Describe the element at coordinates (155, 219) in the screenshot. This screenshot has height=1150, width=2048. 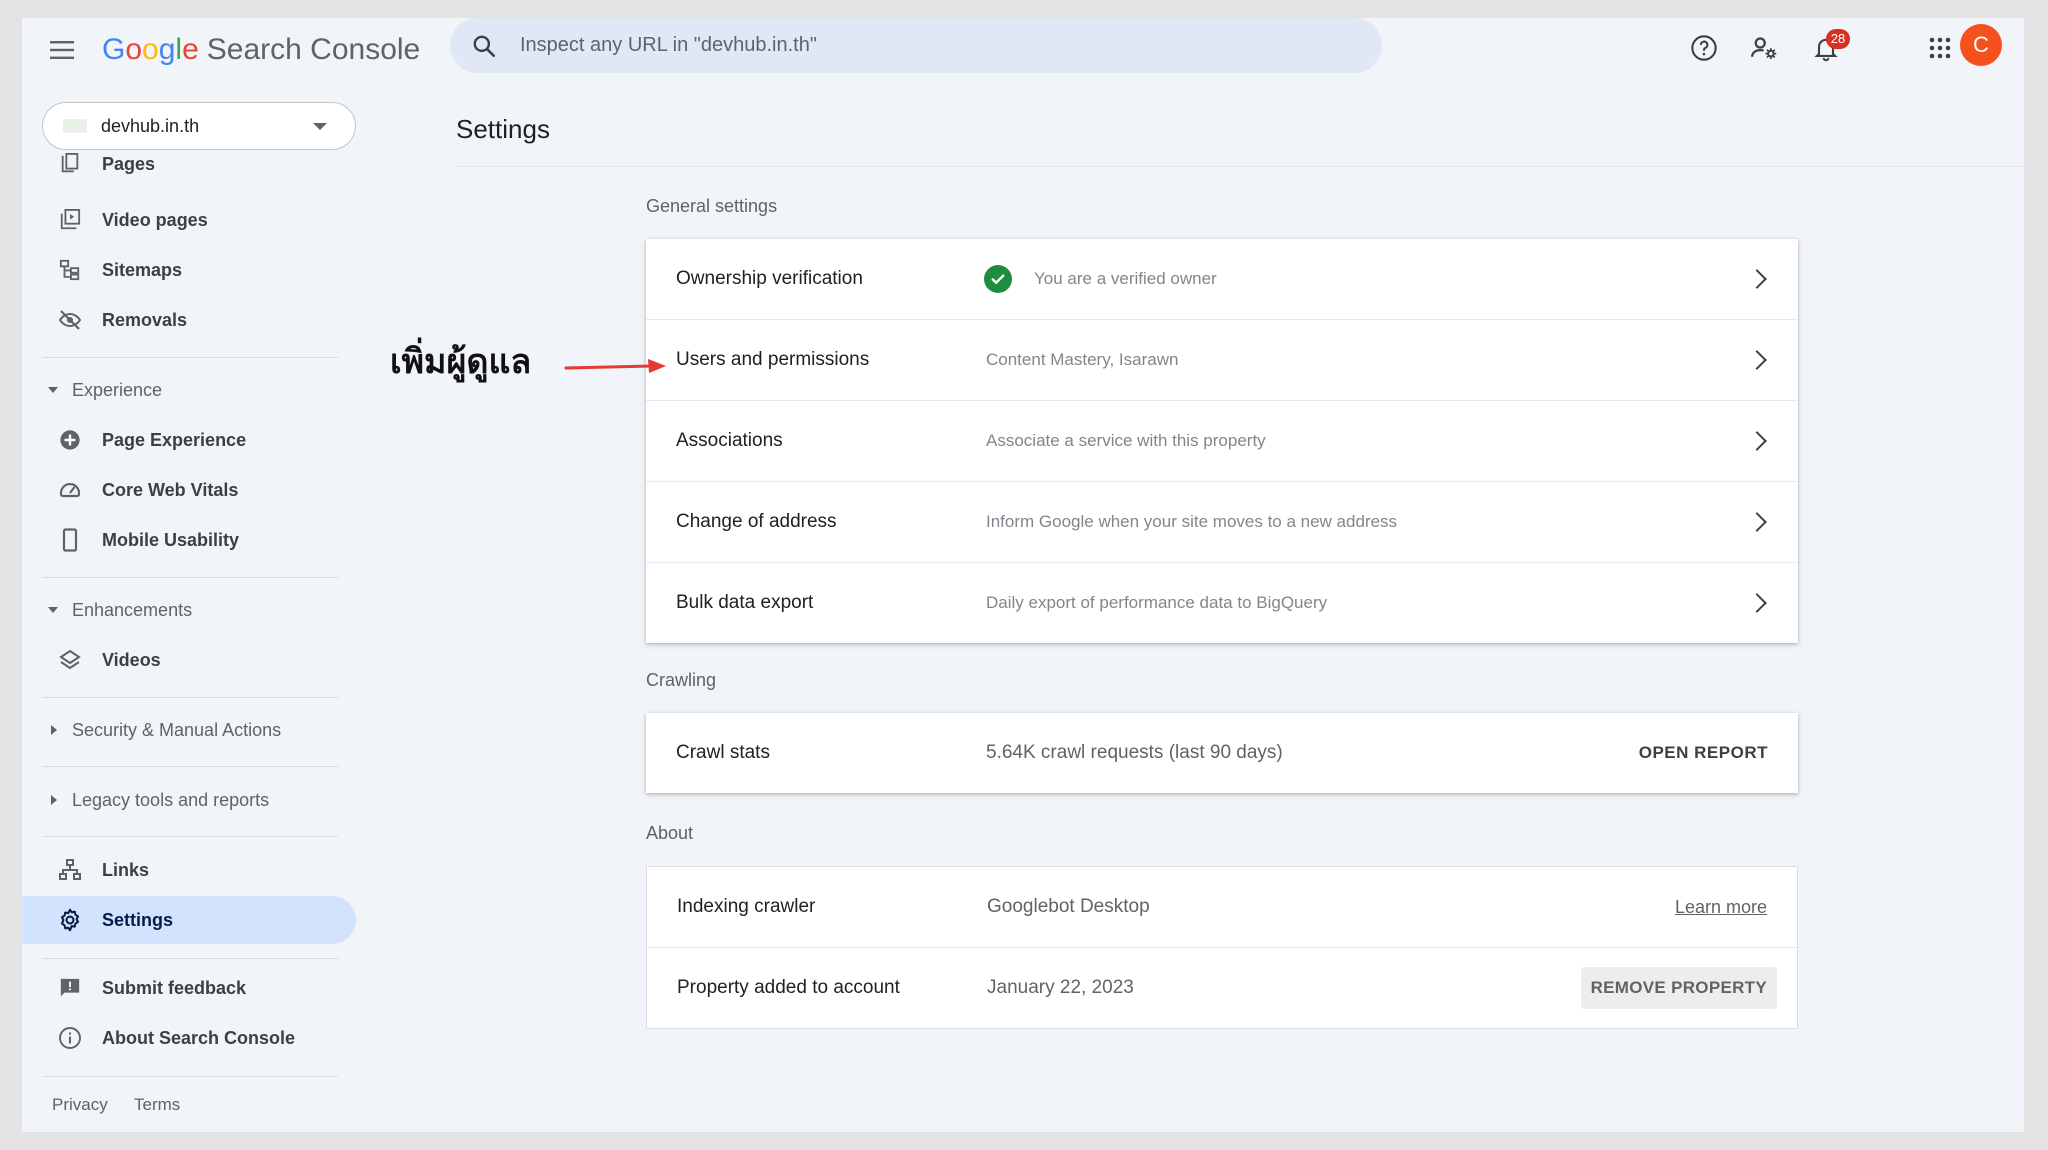
I see `sidebar-item-label: Video pages` at that location.